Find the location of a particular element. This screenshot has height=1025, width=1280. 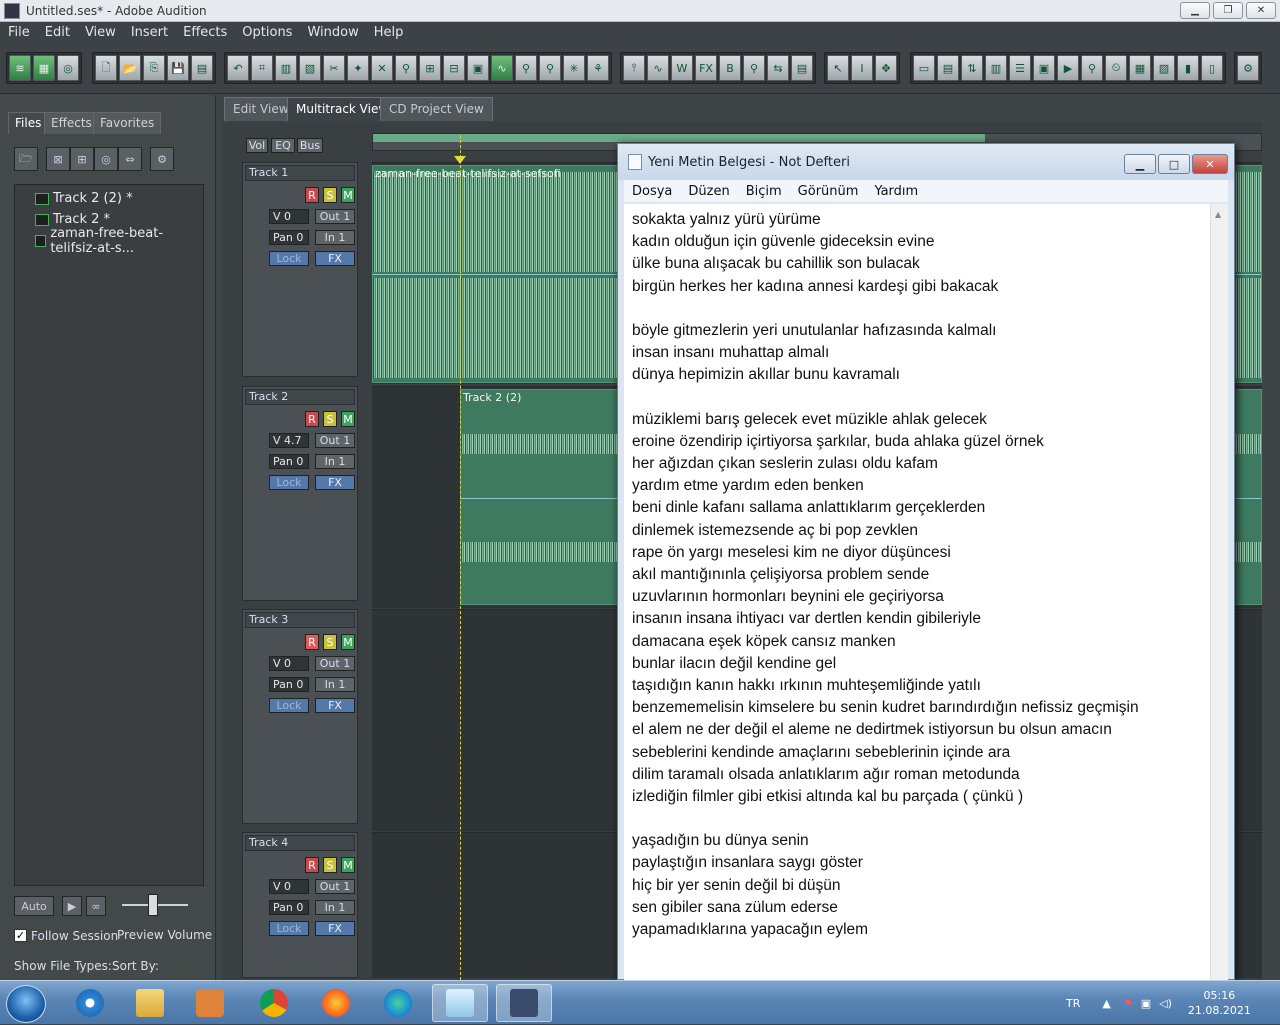

hybrid-tool-icon: ↖ is located at coordinates (838, 68).